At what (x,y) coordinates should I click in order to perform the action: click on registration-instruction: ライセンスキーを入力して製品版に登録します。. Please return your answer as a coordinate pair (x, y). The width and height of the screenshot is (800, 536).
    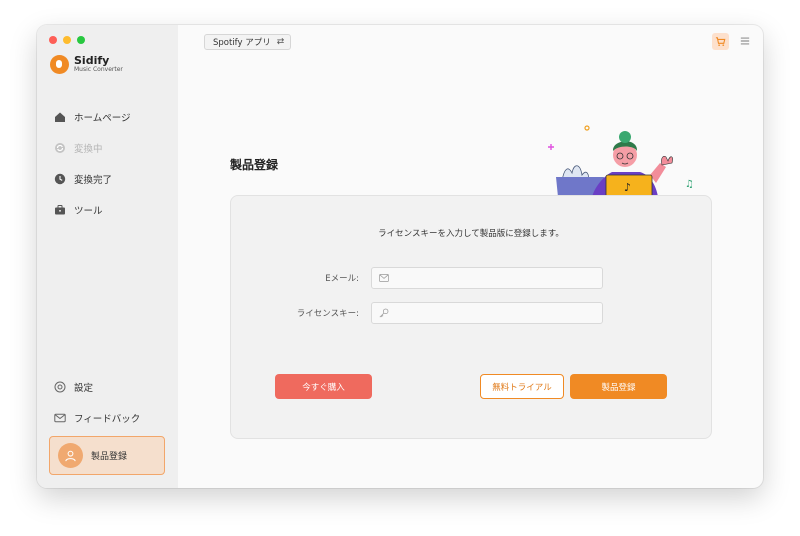
    Looking at the image, I should click on (471, 234).